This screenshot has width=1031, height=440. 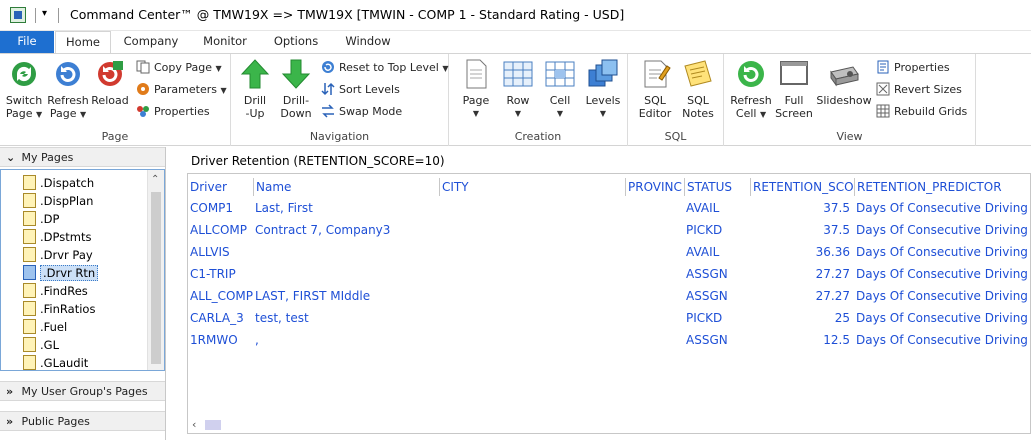 What do you see at coordinates (173, 113) in the screenshot?
I see `page-properties-button: Properties` at bounding box center [173, 113].